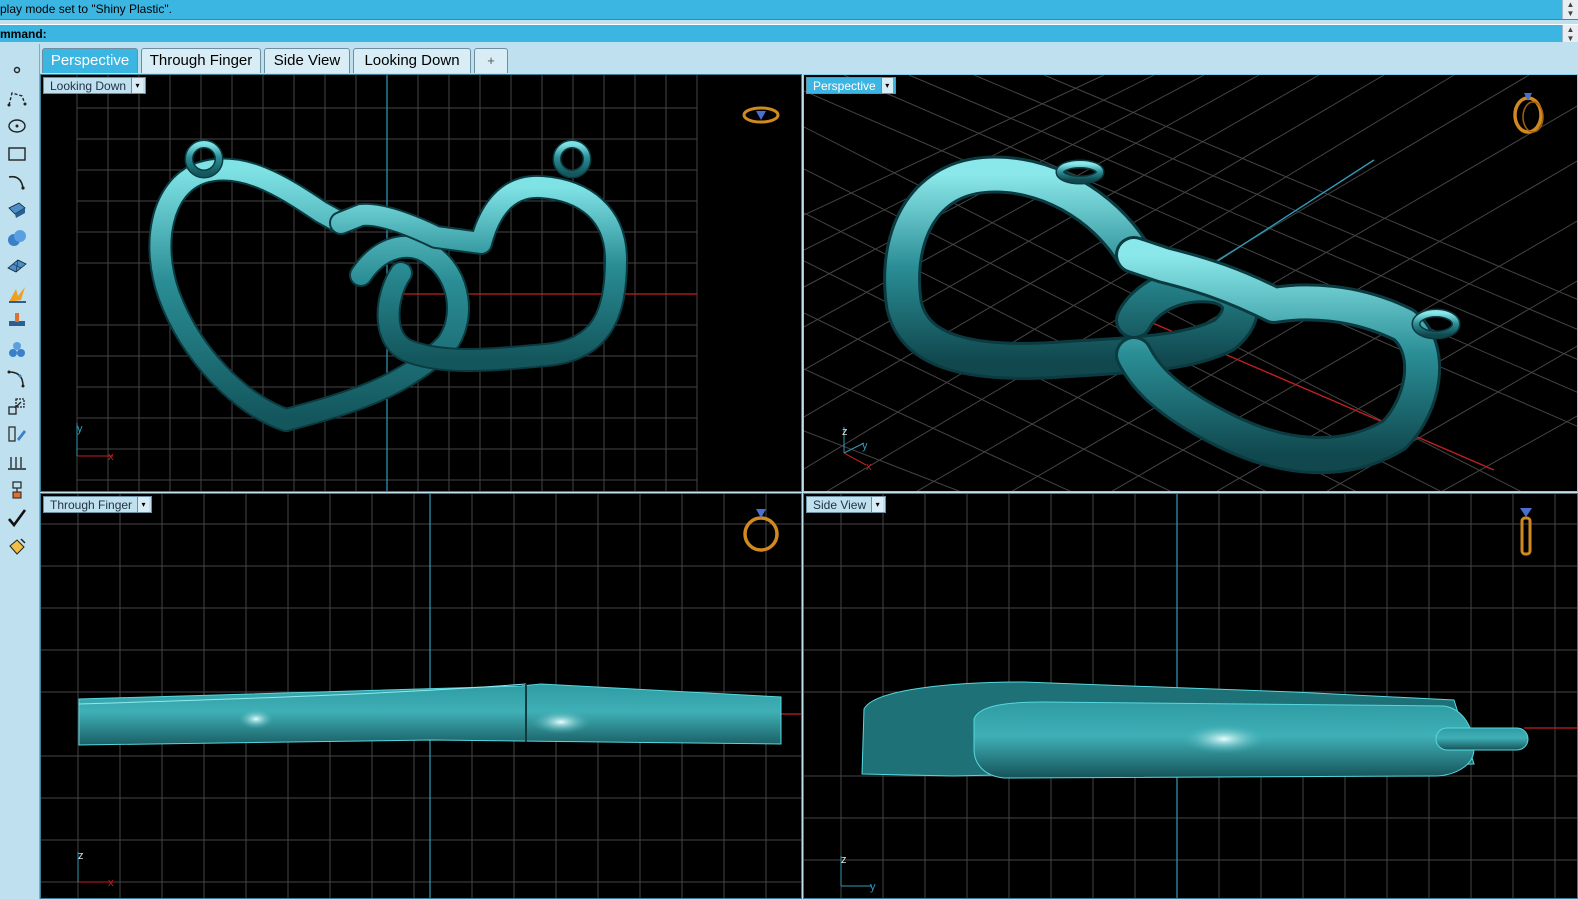  What do you see at coordinates (17, 294) in the screenshot?
I see `light-burst-icon` at bounding box center [17, 294].